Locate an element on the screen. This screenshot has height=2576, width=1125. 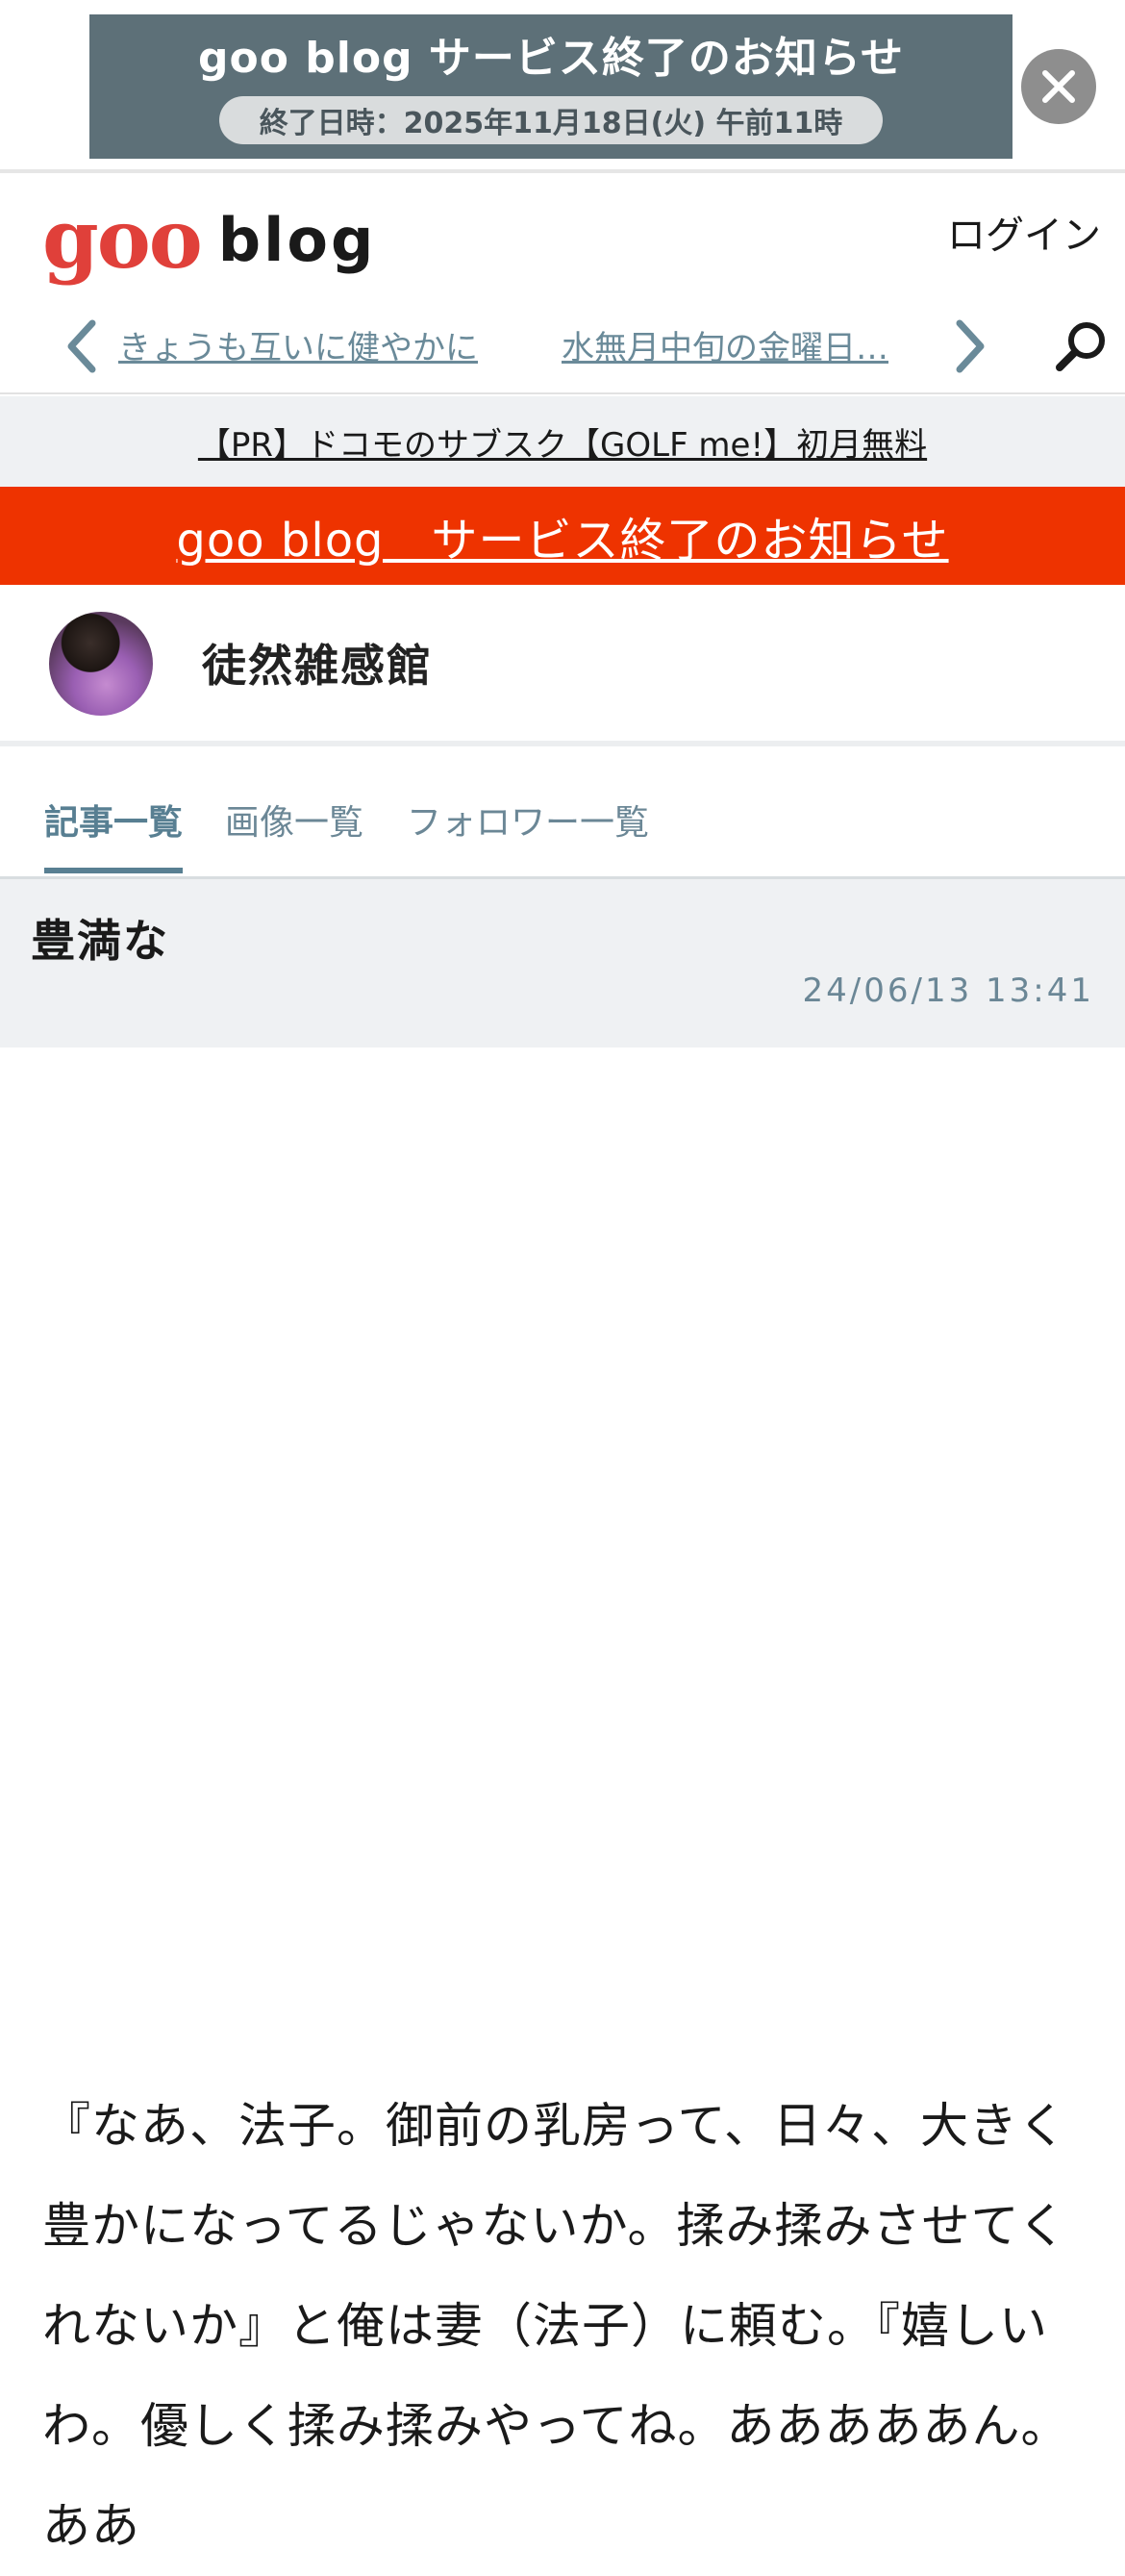
login-link: ログイン is located at coordinates (1024, 232).